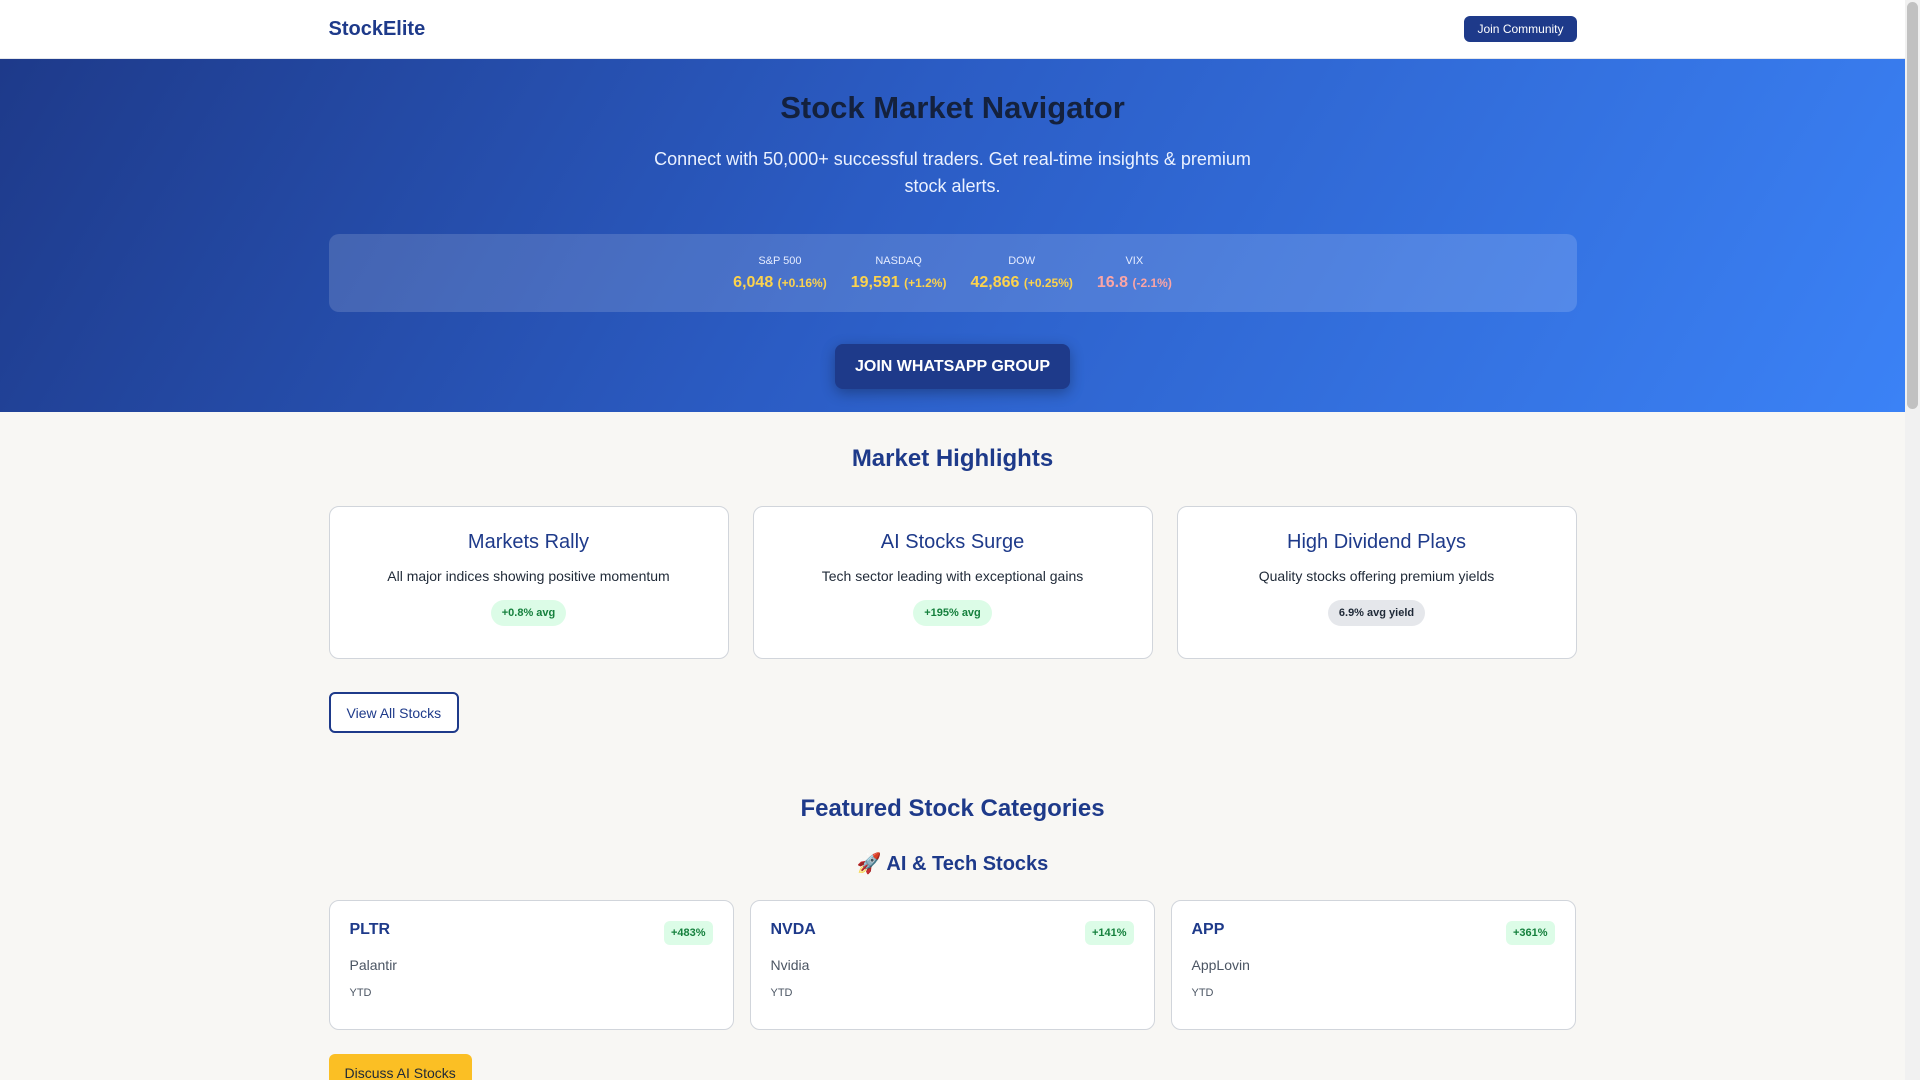 Image resolution: width=1920 pixels, height=1080 pixels. I want to click on category-title: 🚀 AI & Tech Stocks, so click(953, 863).